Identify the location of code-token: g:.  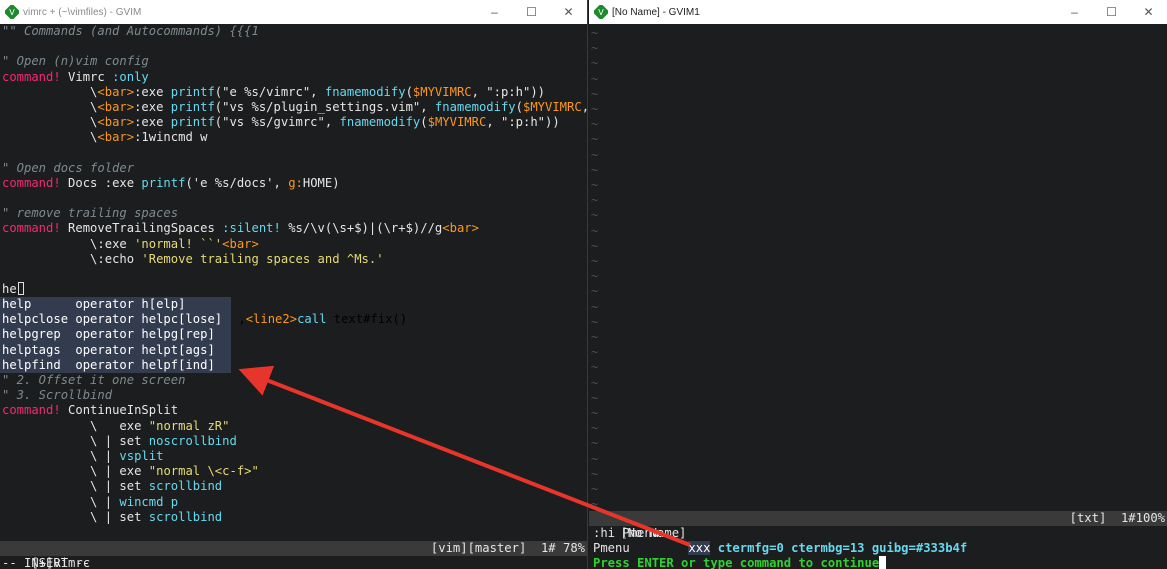
(295, 182).